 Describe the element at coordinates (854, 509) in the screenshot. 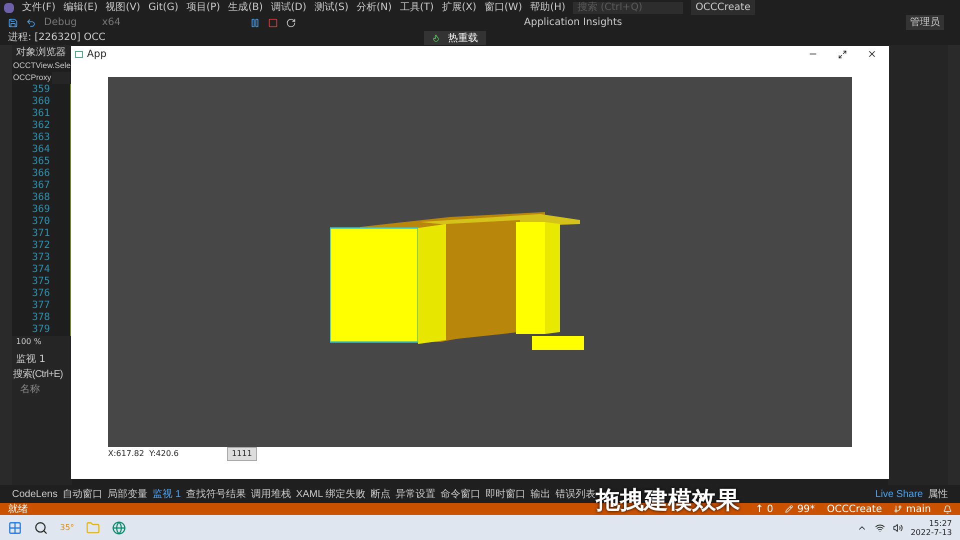

I see `repo-name: OCCCreate` at that location.